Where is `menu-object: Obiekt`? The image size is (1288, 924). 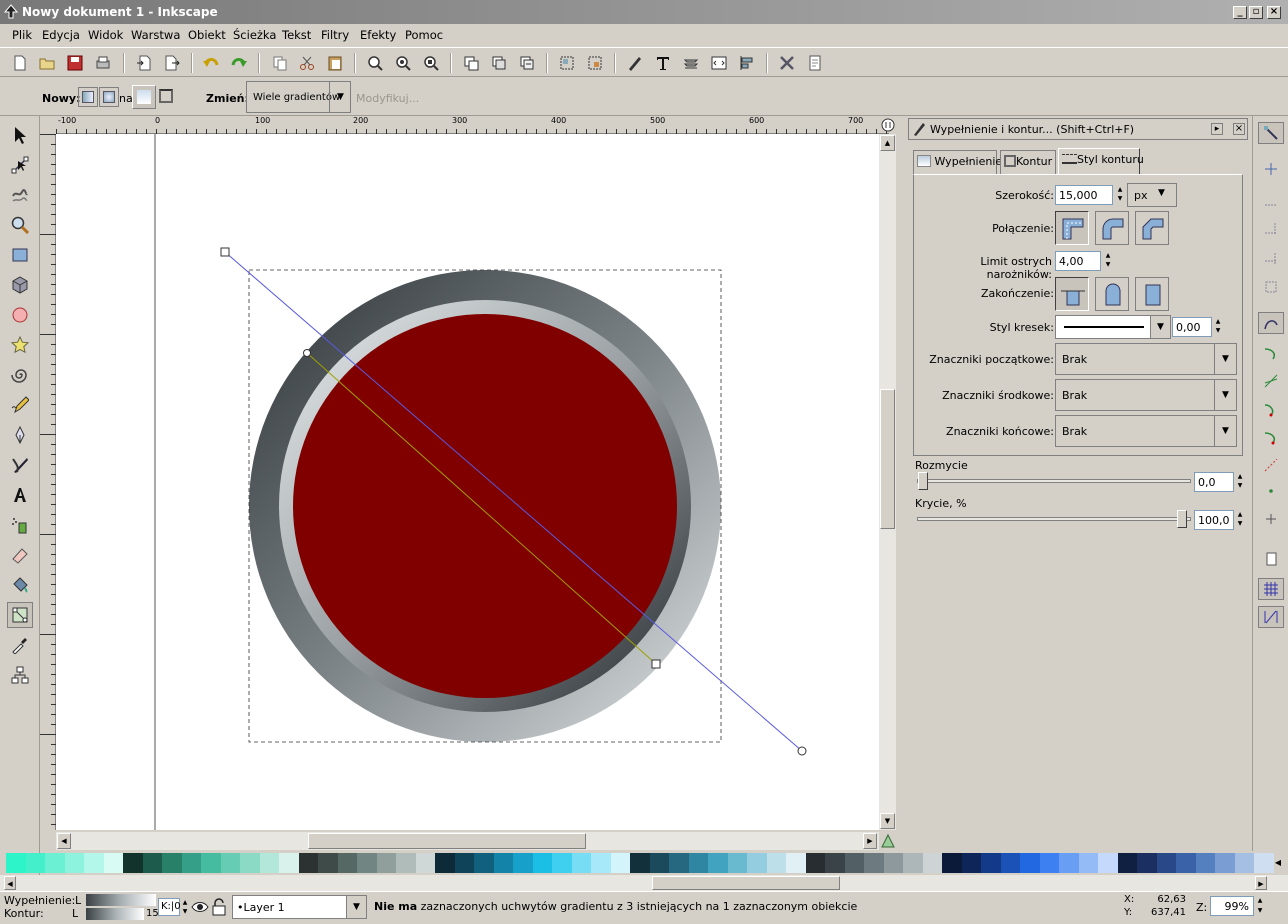 menu-object: Obiekt is located at coordinates (207, 35).